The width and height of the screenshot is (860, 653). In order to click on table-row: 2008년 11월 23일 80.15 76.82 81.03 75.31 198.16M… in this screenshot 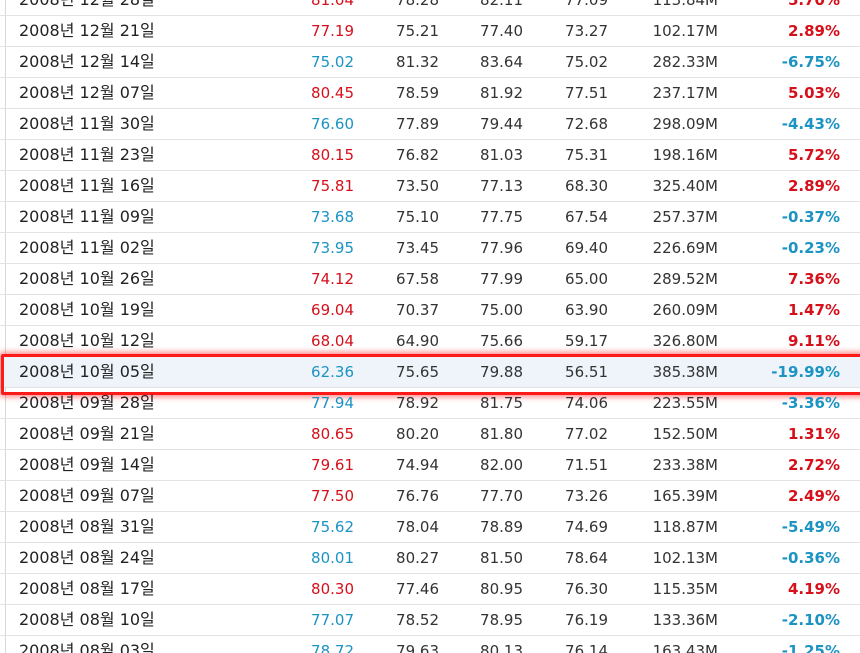, I will do `click(430, 155)`.